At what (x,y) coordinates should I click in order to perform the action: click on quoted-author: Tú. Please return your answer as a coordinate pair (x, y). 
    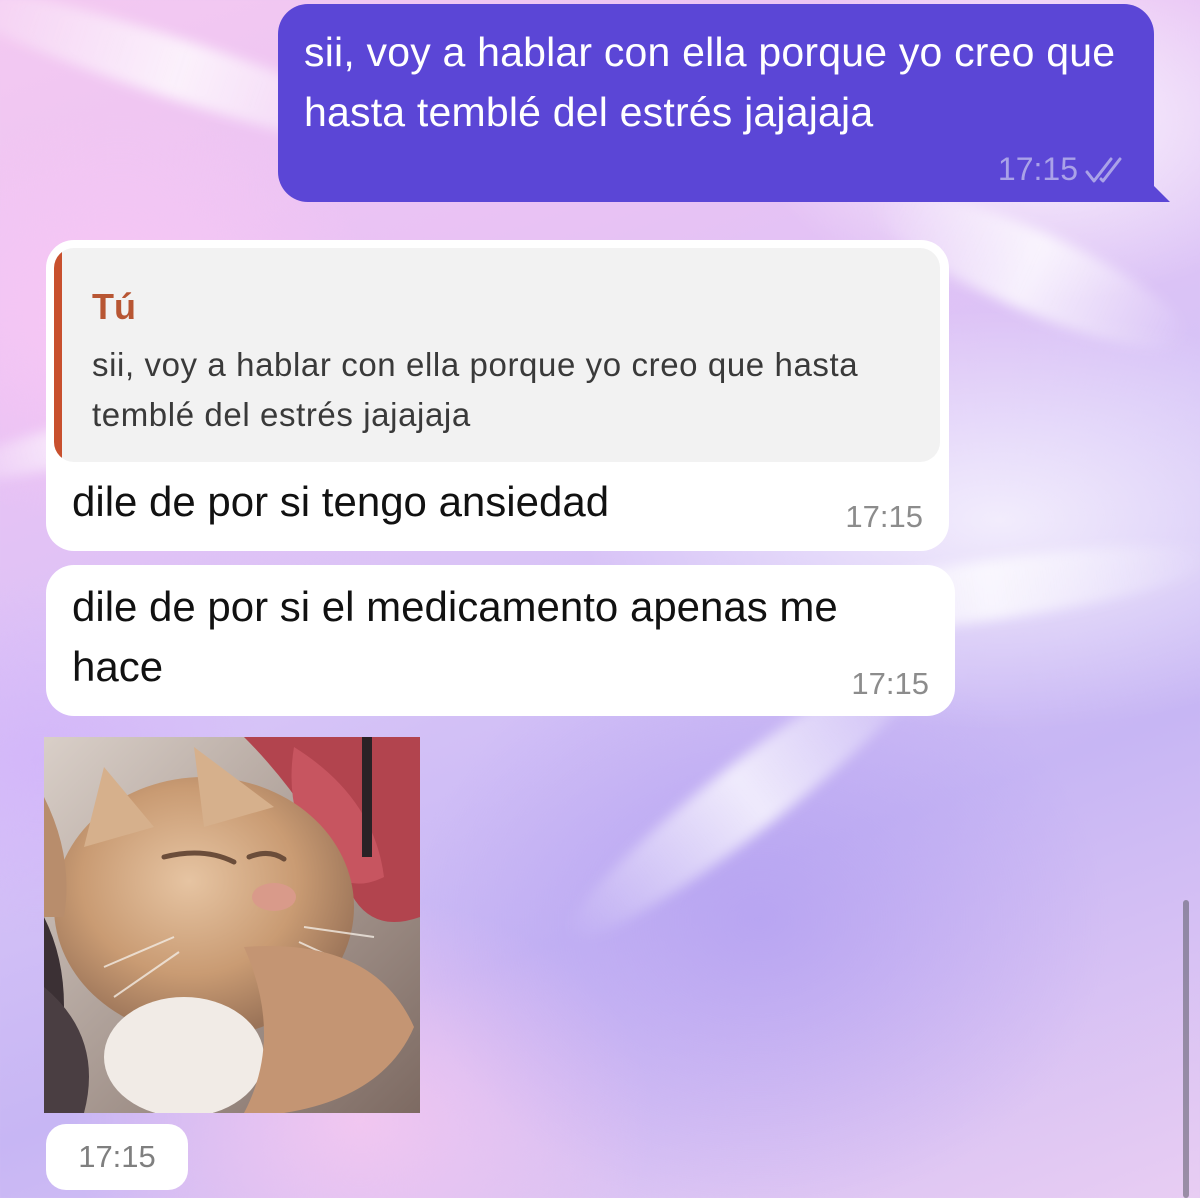
    Looking at the image, I should click on (114, 306).